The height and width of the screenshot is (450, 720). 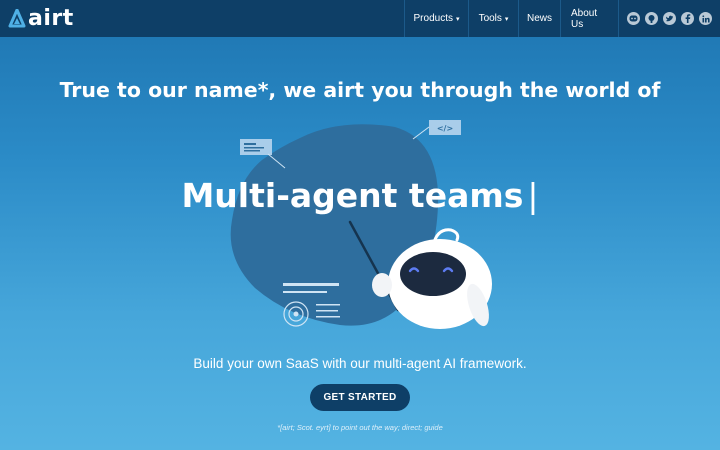 I want to click on typed-headline: Multi-agent teams |, so click(x=360, y=195).